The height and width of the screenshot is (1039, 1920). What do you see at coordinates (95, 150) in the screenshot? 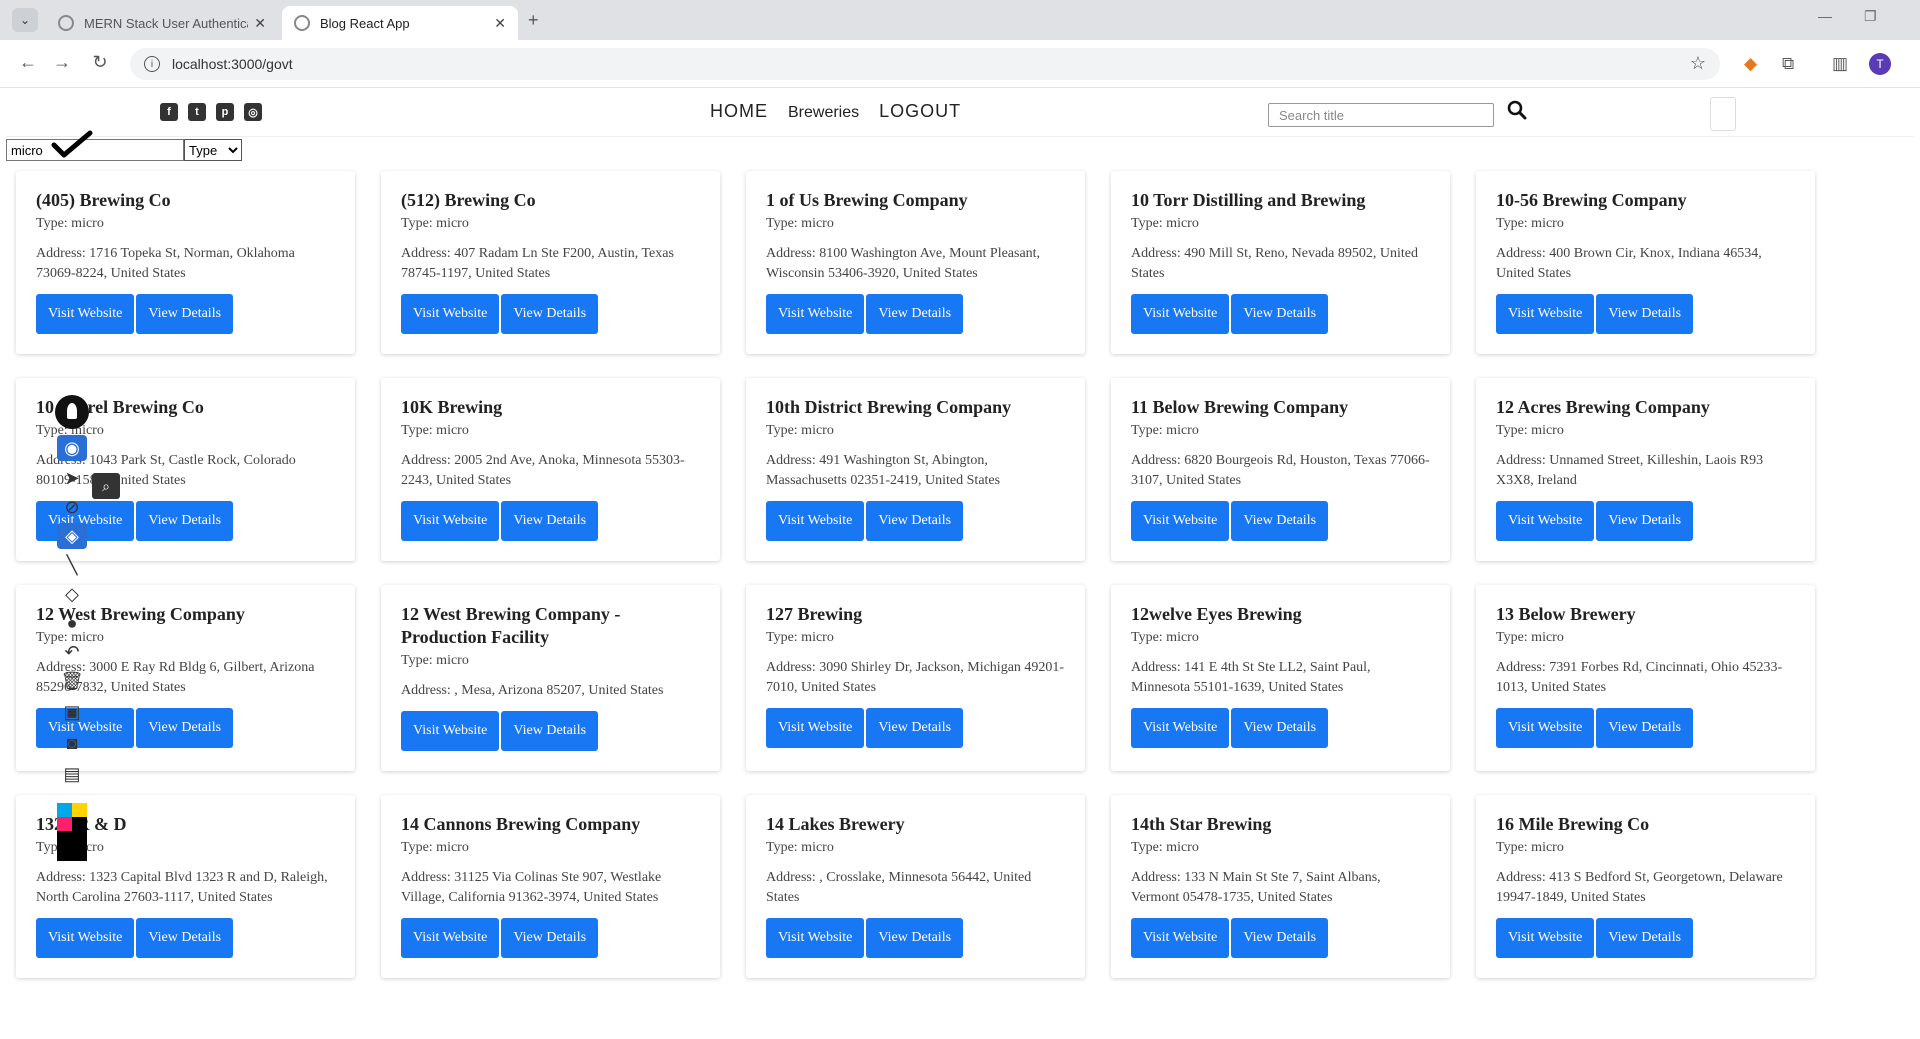
I see `filter-input` at bounding box center [95, 150].